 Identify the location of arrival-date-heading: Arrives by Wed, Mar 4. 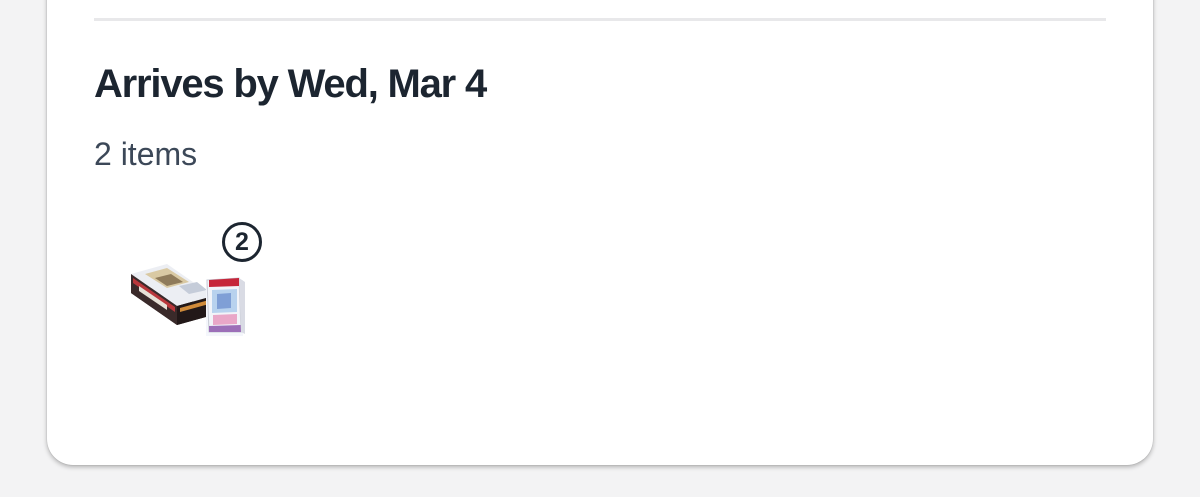
(290, 84).